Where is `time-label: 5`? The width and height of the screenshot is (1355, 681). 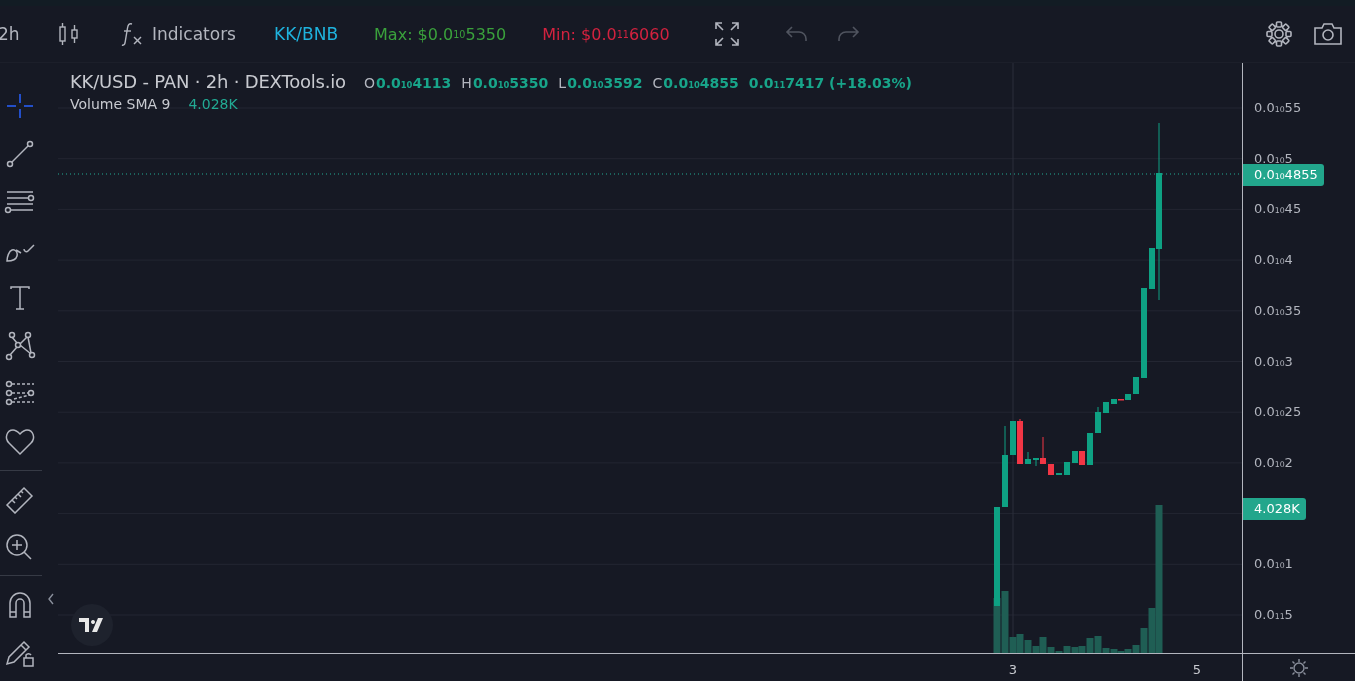
time-label: 5 is located at coordinates (1197, 669).